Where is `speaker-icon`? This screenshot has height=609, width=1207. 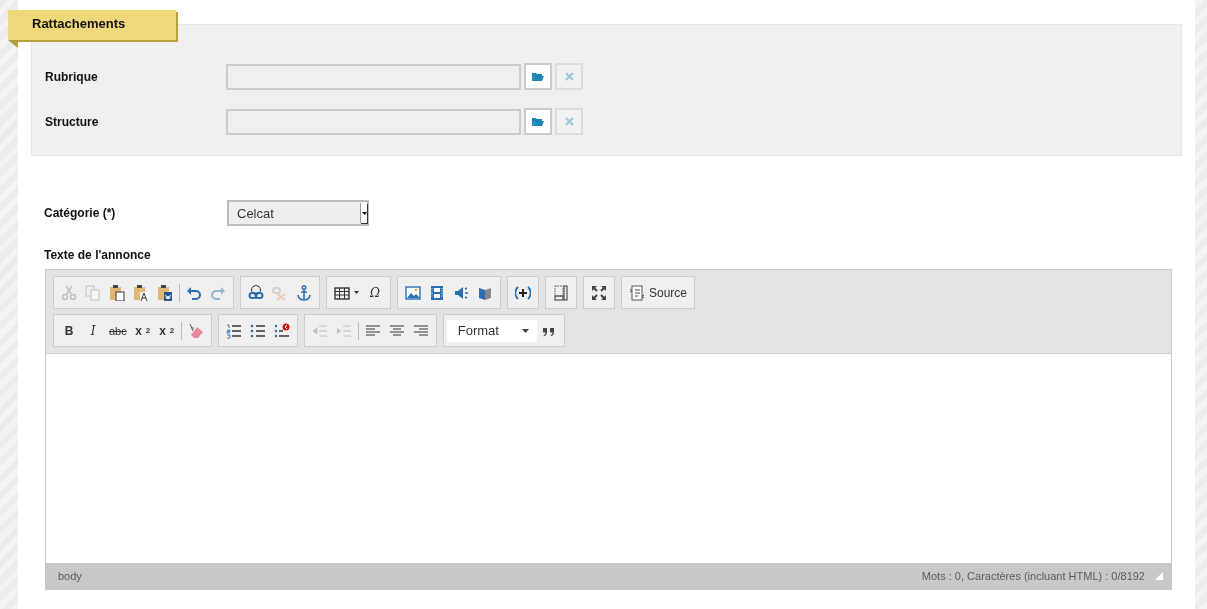 speaker-icon is located at coordinates (461, 292).